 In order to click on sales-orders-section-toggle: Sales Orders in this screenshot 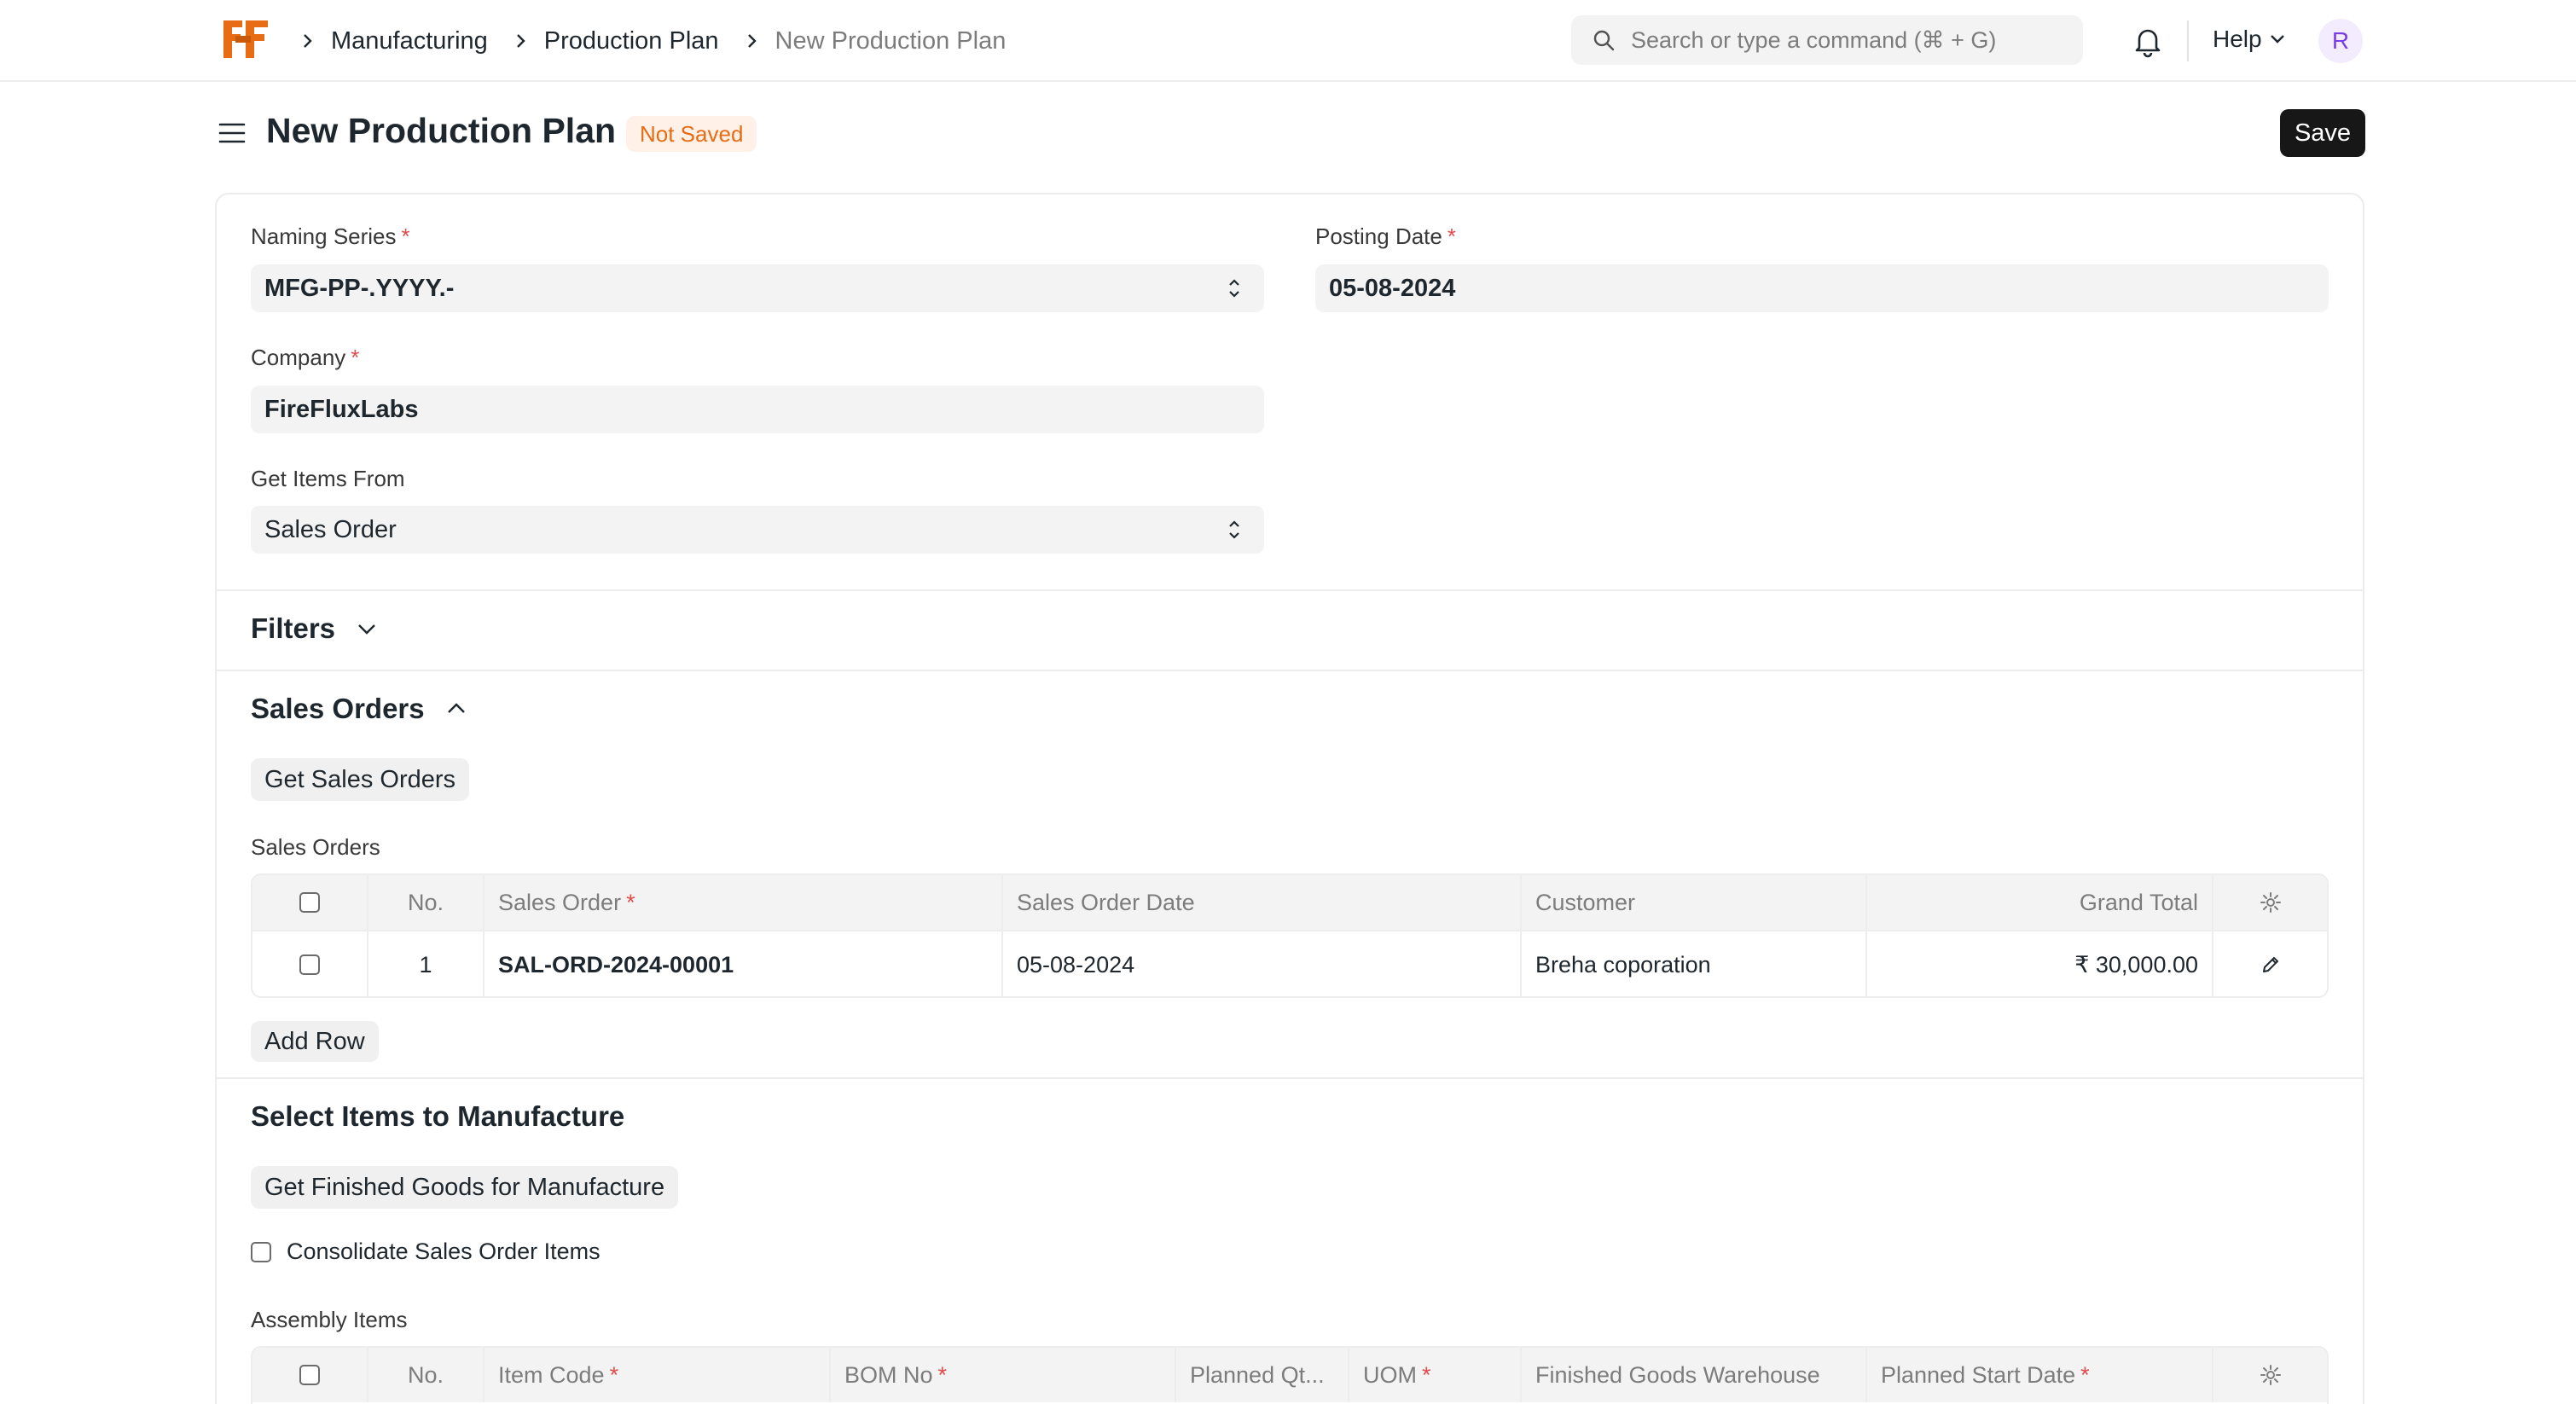, I will do `click(359, 709)`.